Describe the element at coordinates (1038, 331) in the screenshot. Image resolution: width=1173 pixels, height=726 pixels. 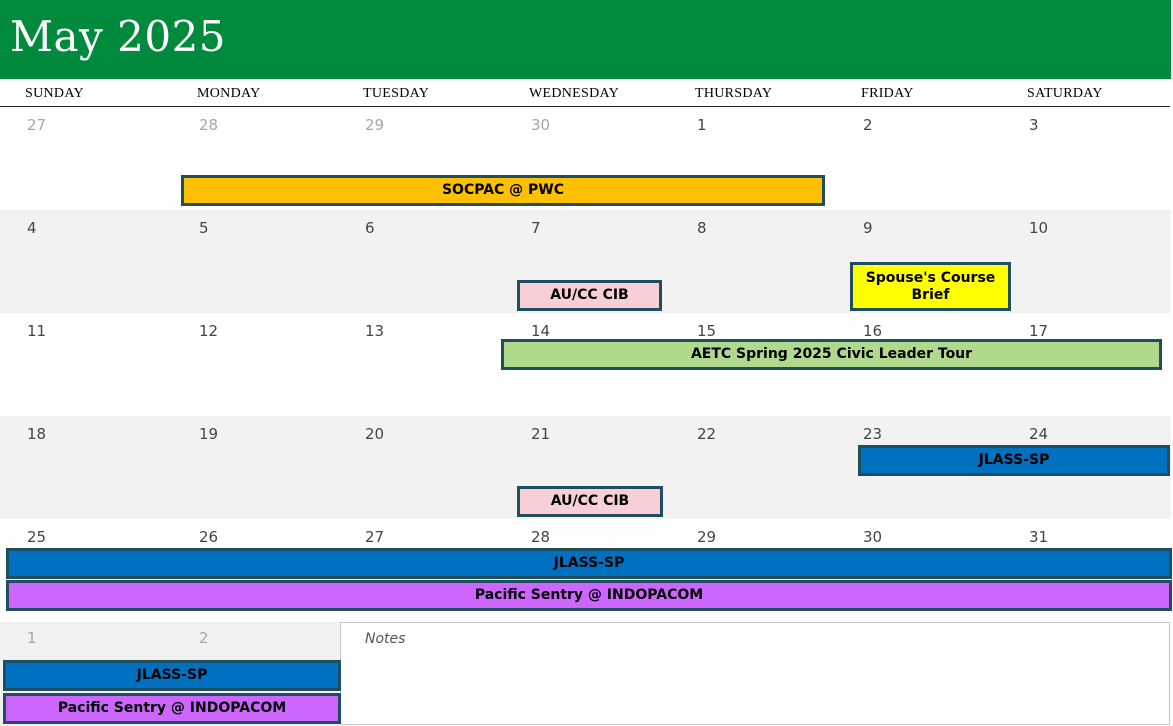
I see `day-cell: 17` at that location.